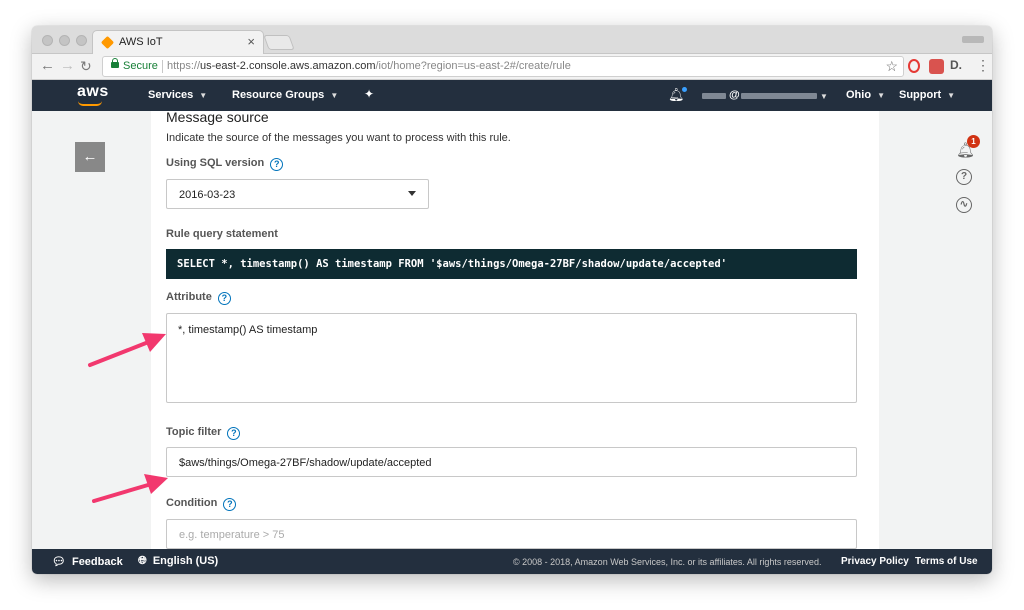 This screenshot has width=1024, height=610. What do you see at coordinates (130, 488) in the screenshot?
I see `annotation-arrow-topic` at bounding box center [130, 488].